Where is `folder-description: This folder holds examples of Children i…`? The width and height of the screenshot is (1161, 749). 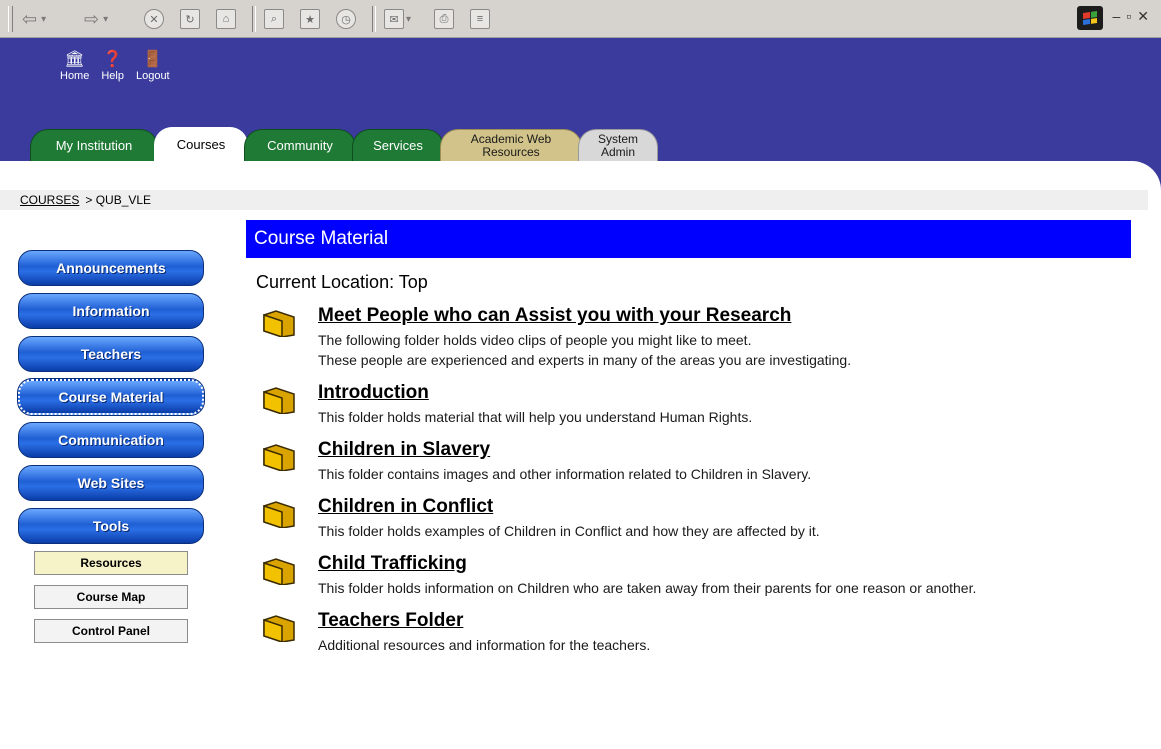 folder-description: This folder holds examples of Children i… is located at coordinates (569, 531).